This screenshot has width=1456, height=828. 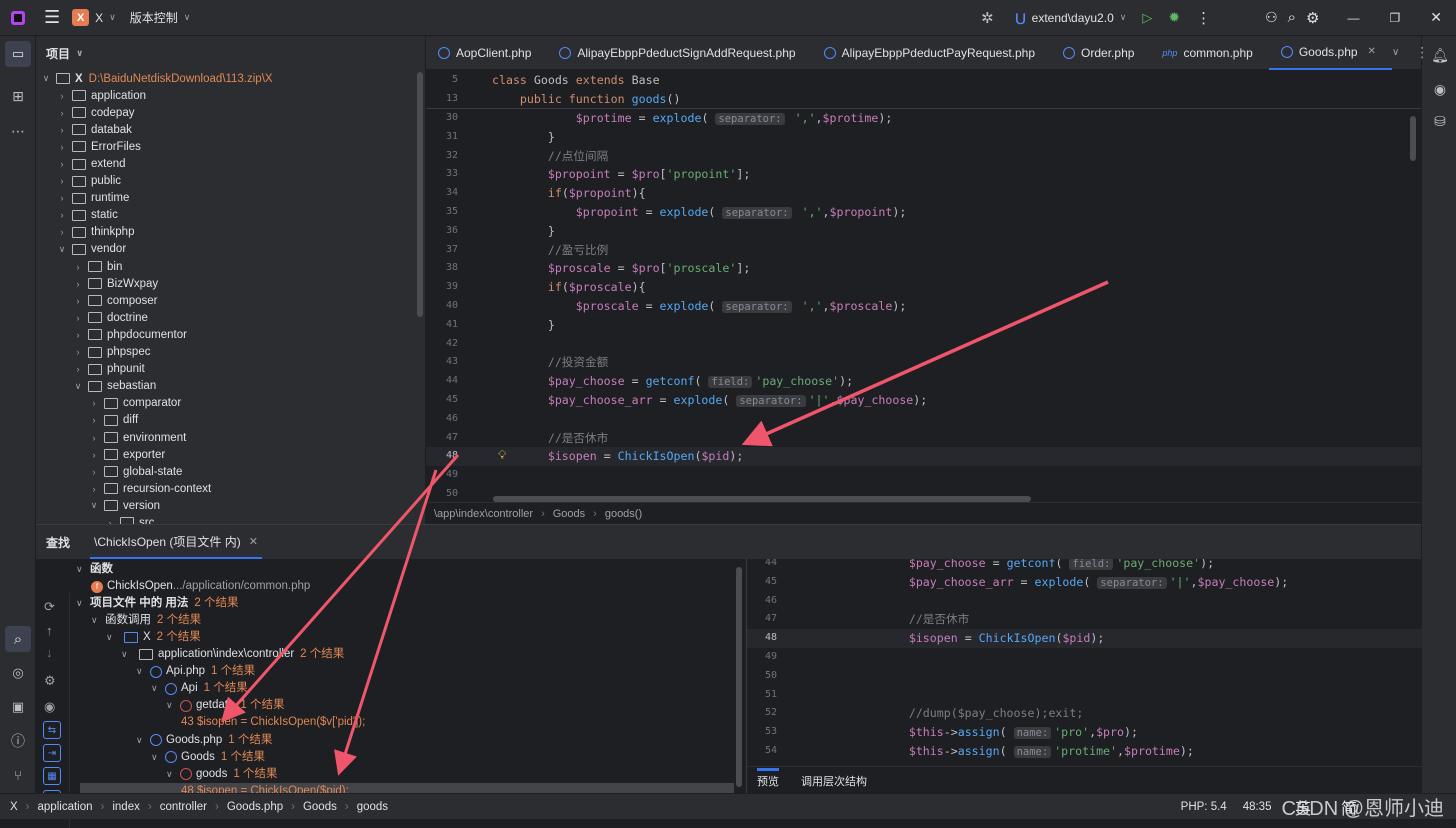 What do you see at coordinates (49, 607) in the screenshot?
I see `rerun-icon: ⟳` at bounding box center [49, 607].